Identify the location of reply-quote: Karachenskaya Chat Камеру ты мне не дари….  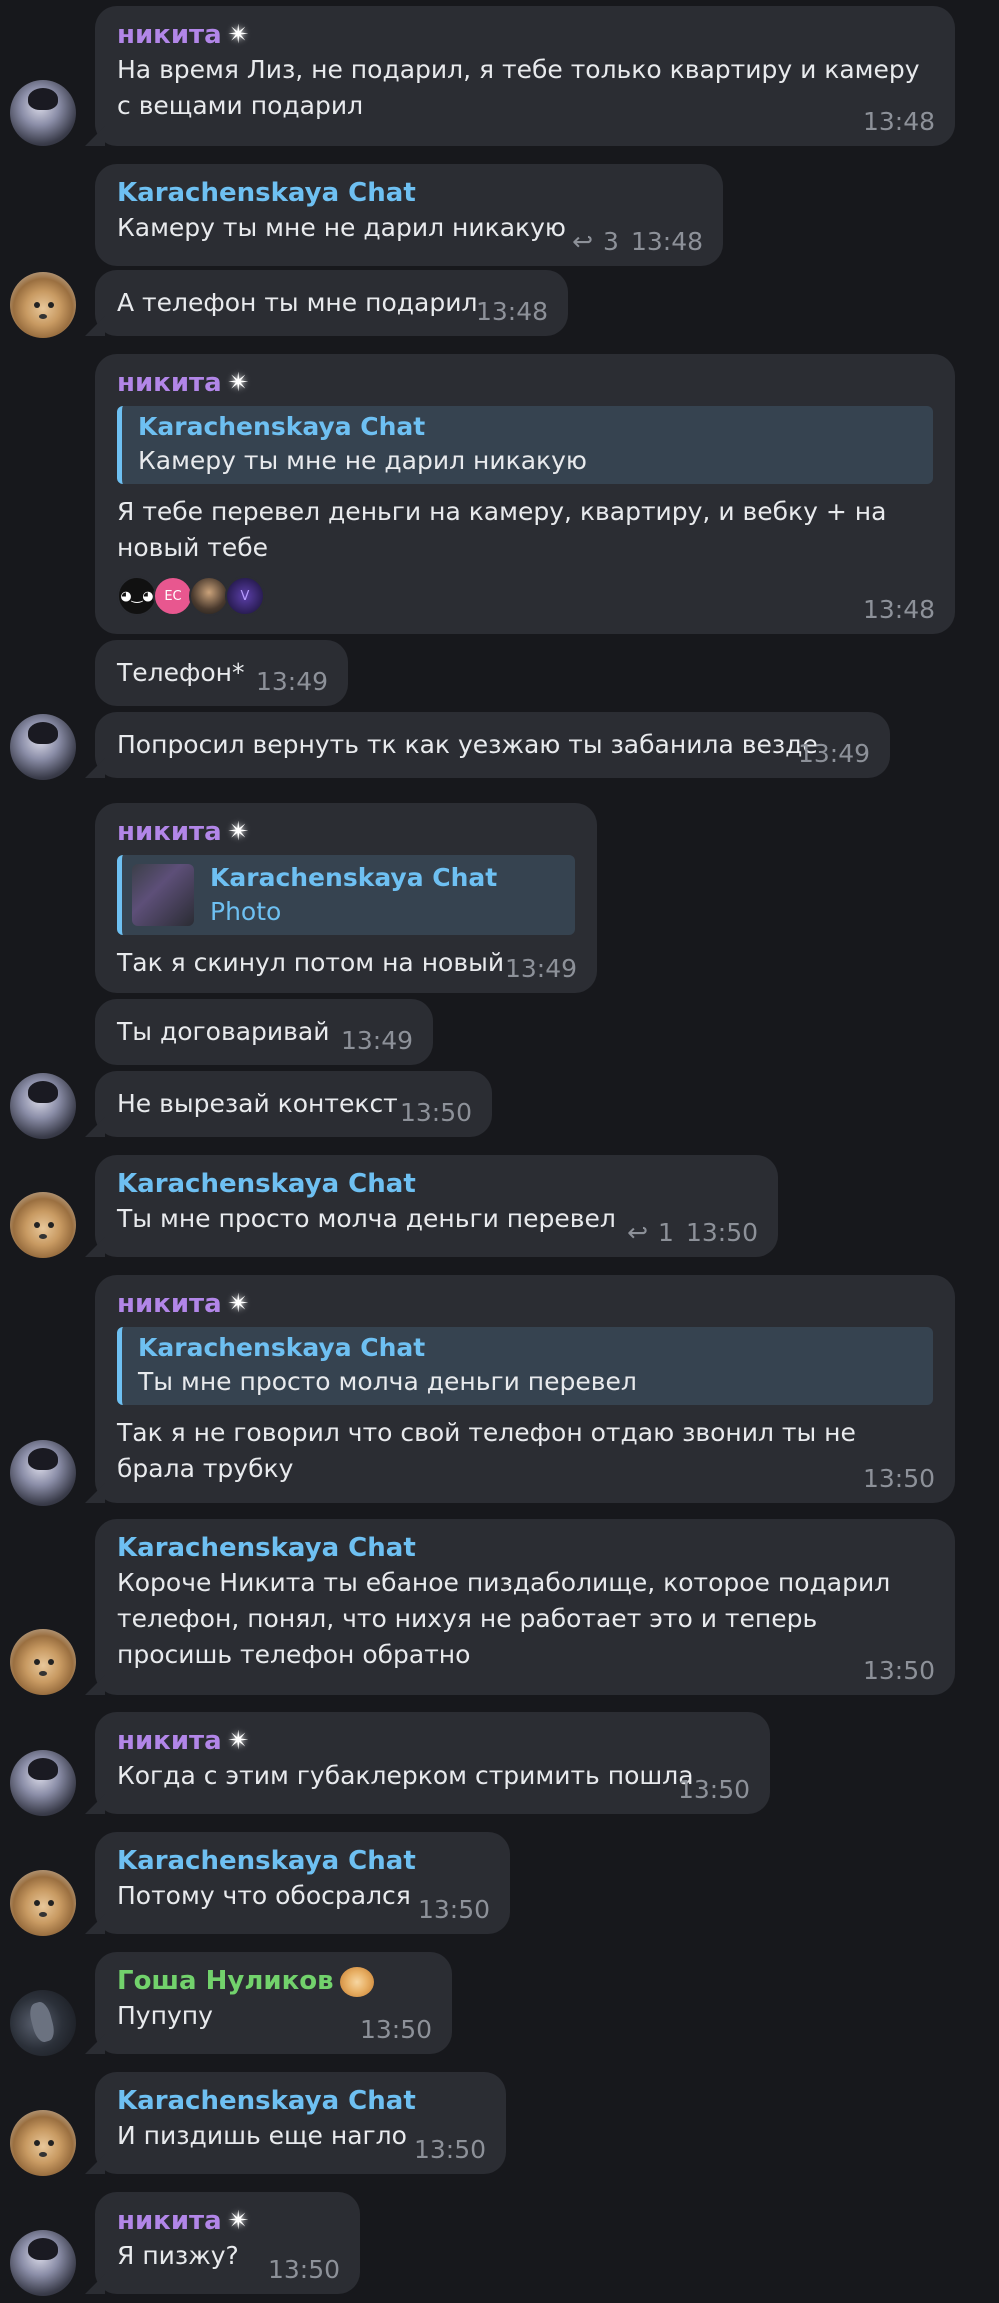
(525, 445).